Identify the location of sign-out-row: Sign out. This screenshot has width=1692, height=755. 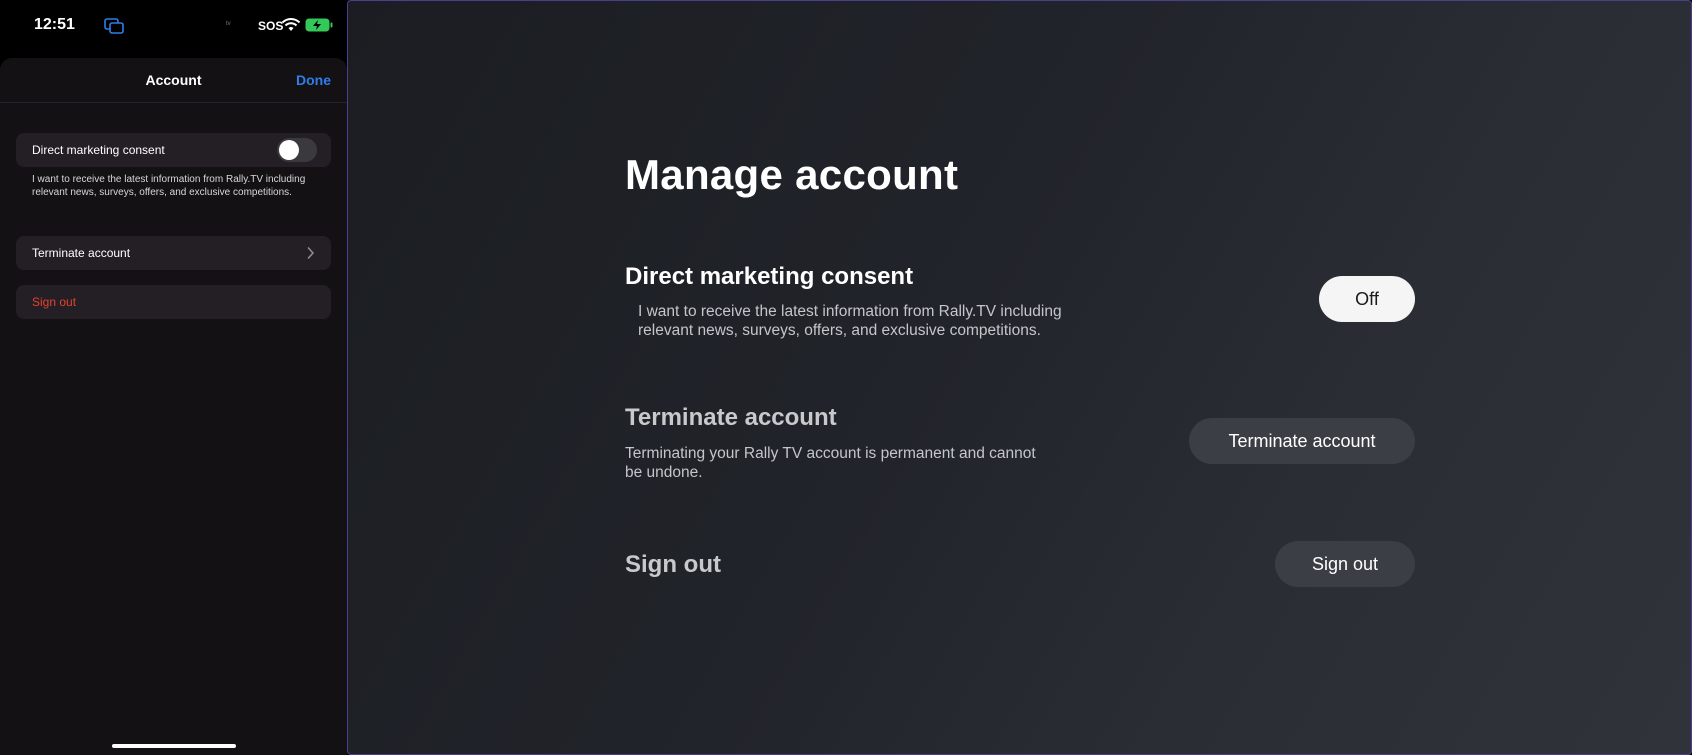
(173, 302).